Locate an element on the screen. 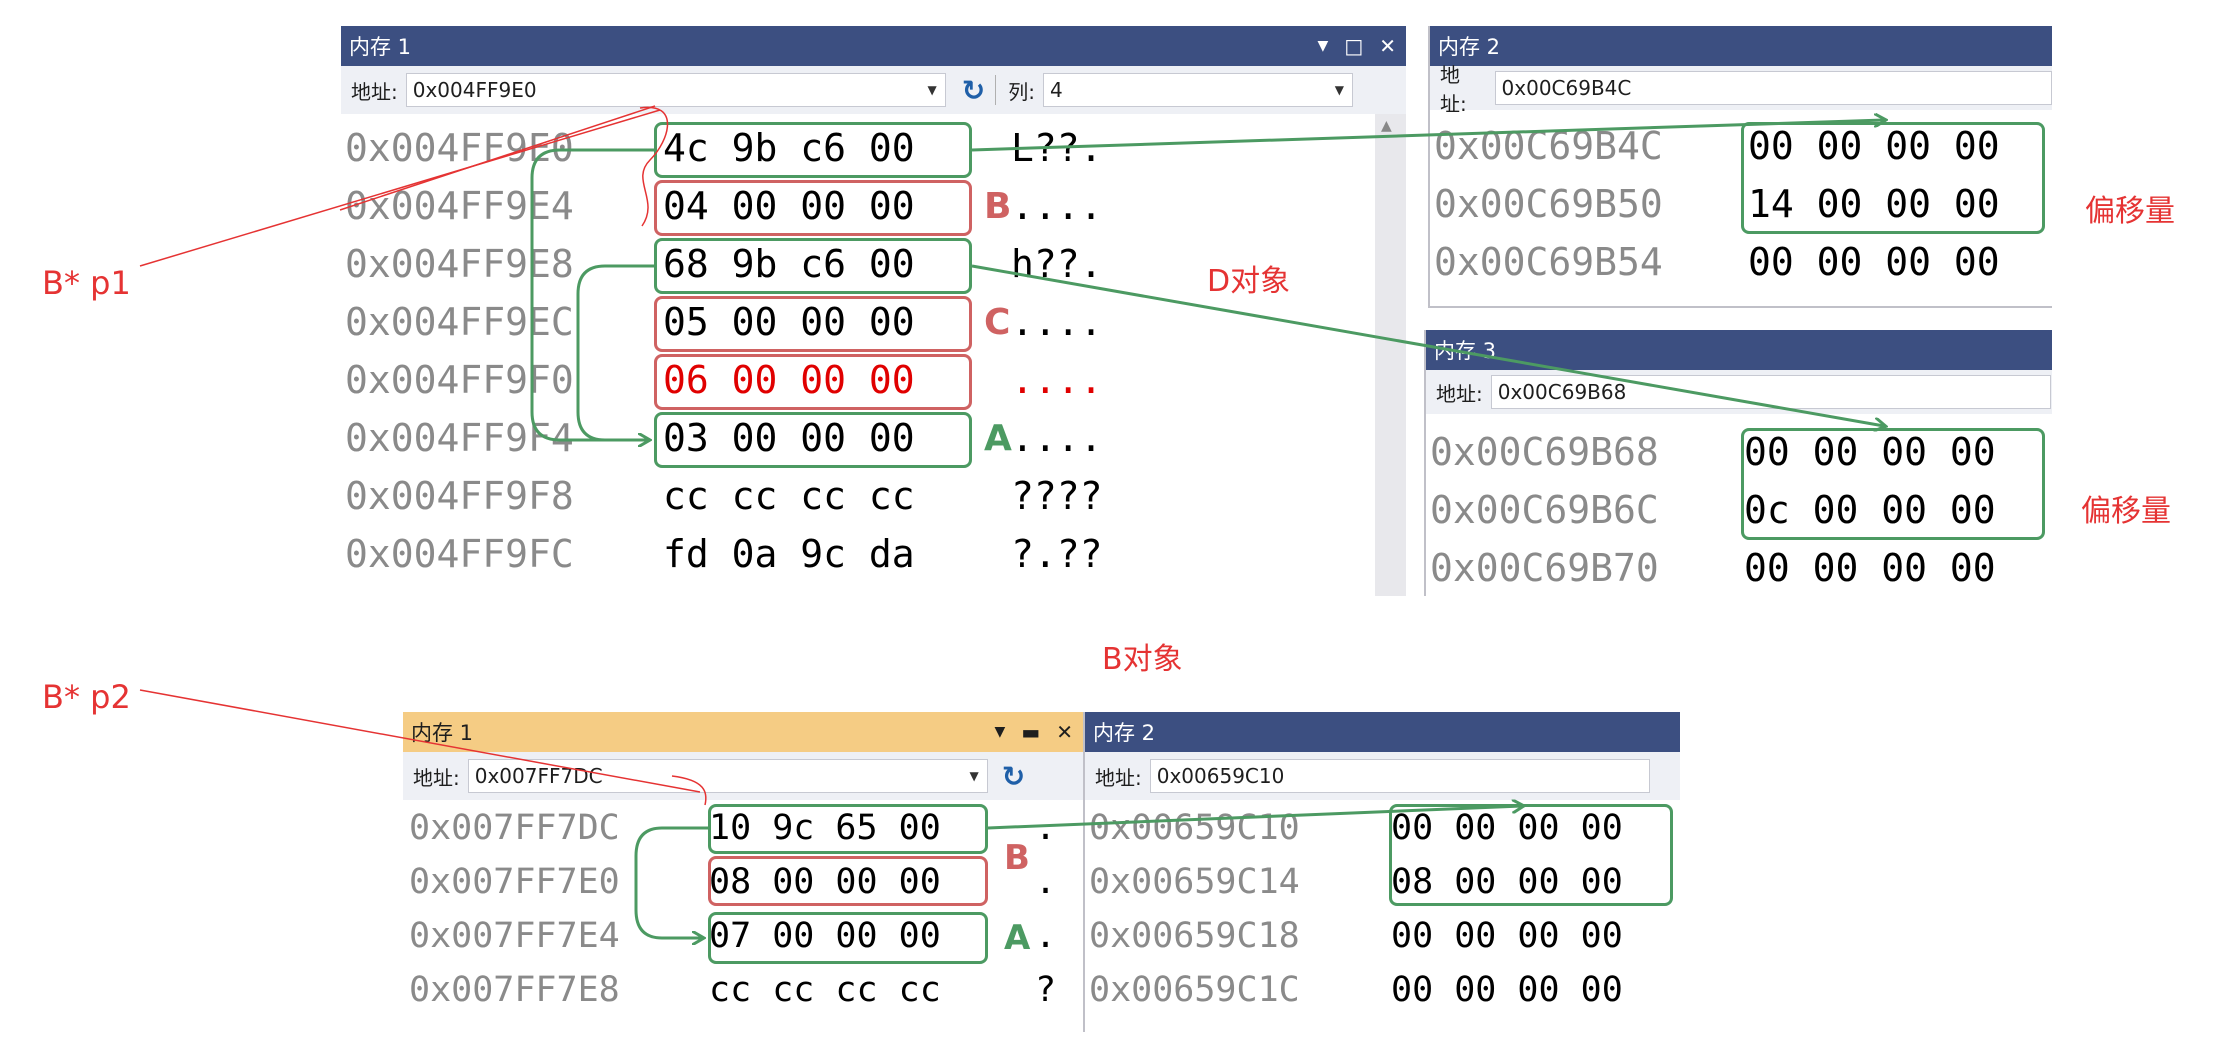 This screenshot has height=1041, width=2217. columns-select: 4 ▼ is located at coordinates (1197, 90).